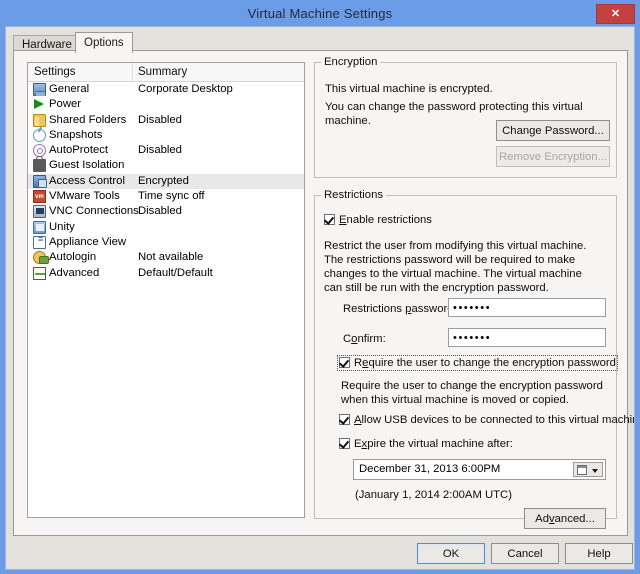 Image resolution: width=640 pixels, height=574 pixels. Describe the element at coordinates (40, 181) in the screenshot. I see `access-icon` at that location.